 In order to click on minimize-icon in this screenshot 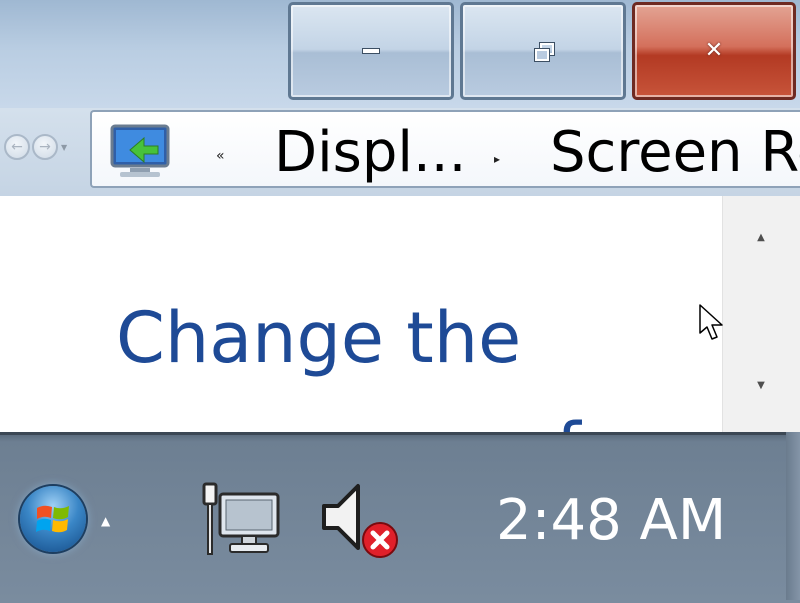, I will do `click(371, 51)`.